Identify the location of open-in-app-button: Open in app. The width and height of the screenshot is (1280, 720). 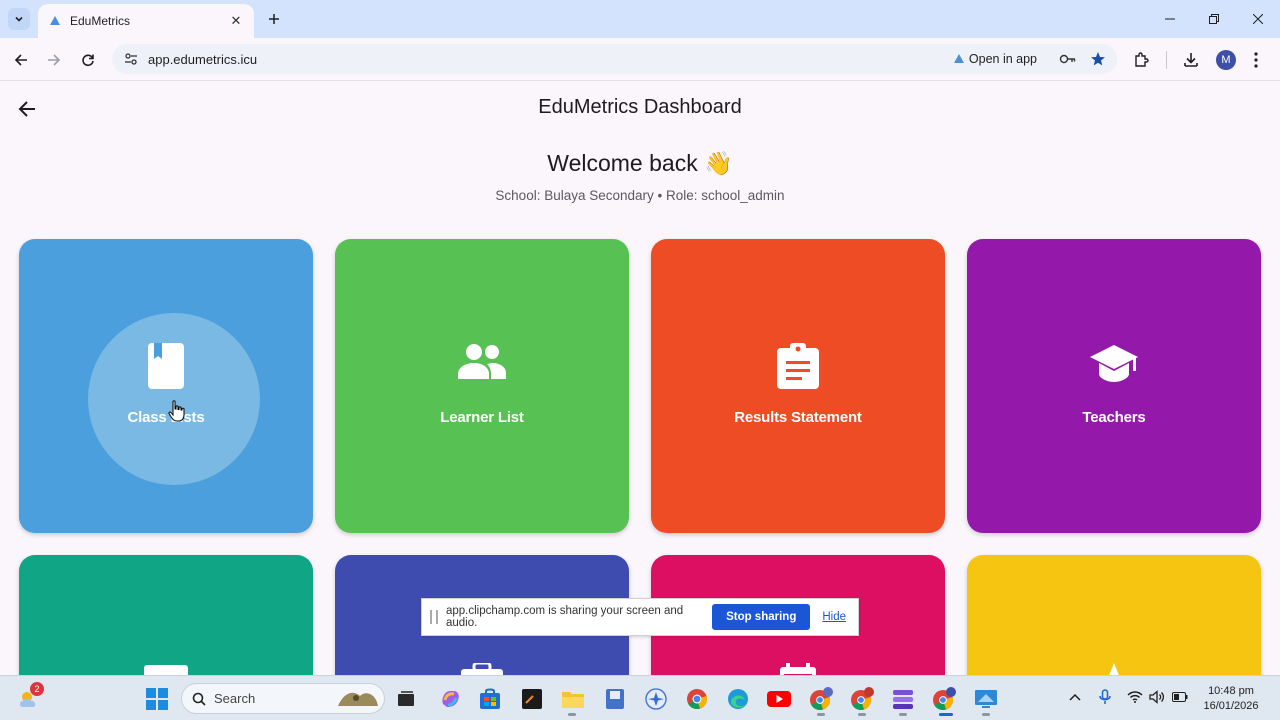
(995, 59).